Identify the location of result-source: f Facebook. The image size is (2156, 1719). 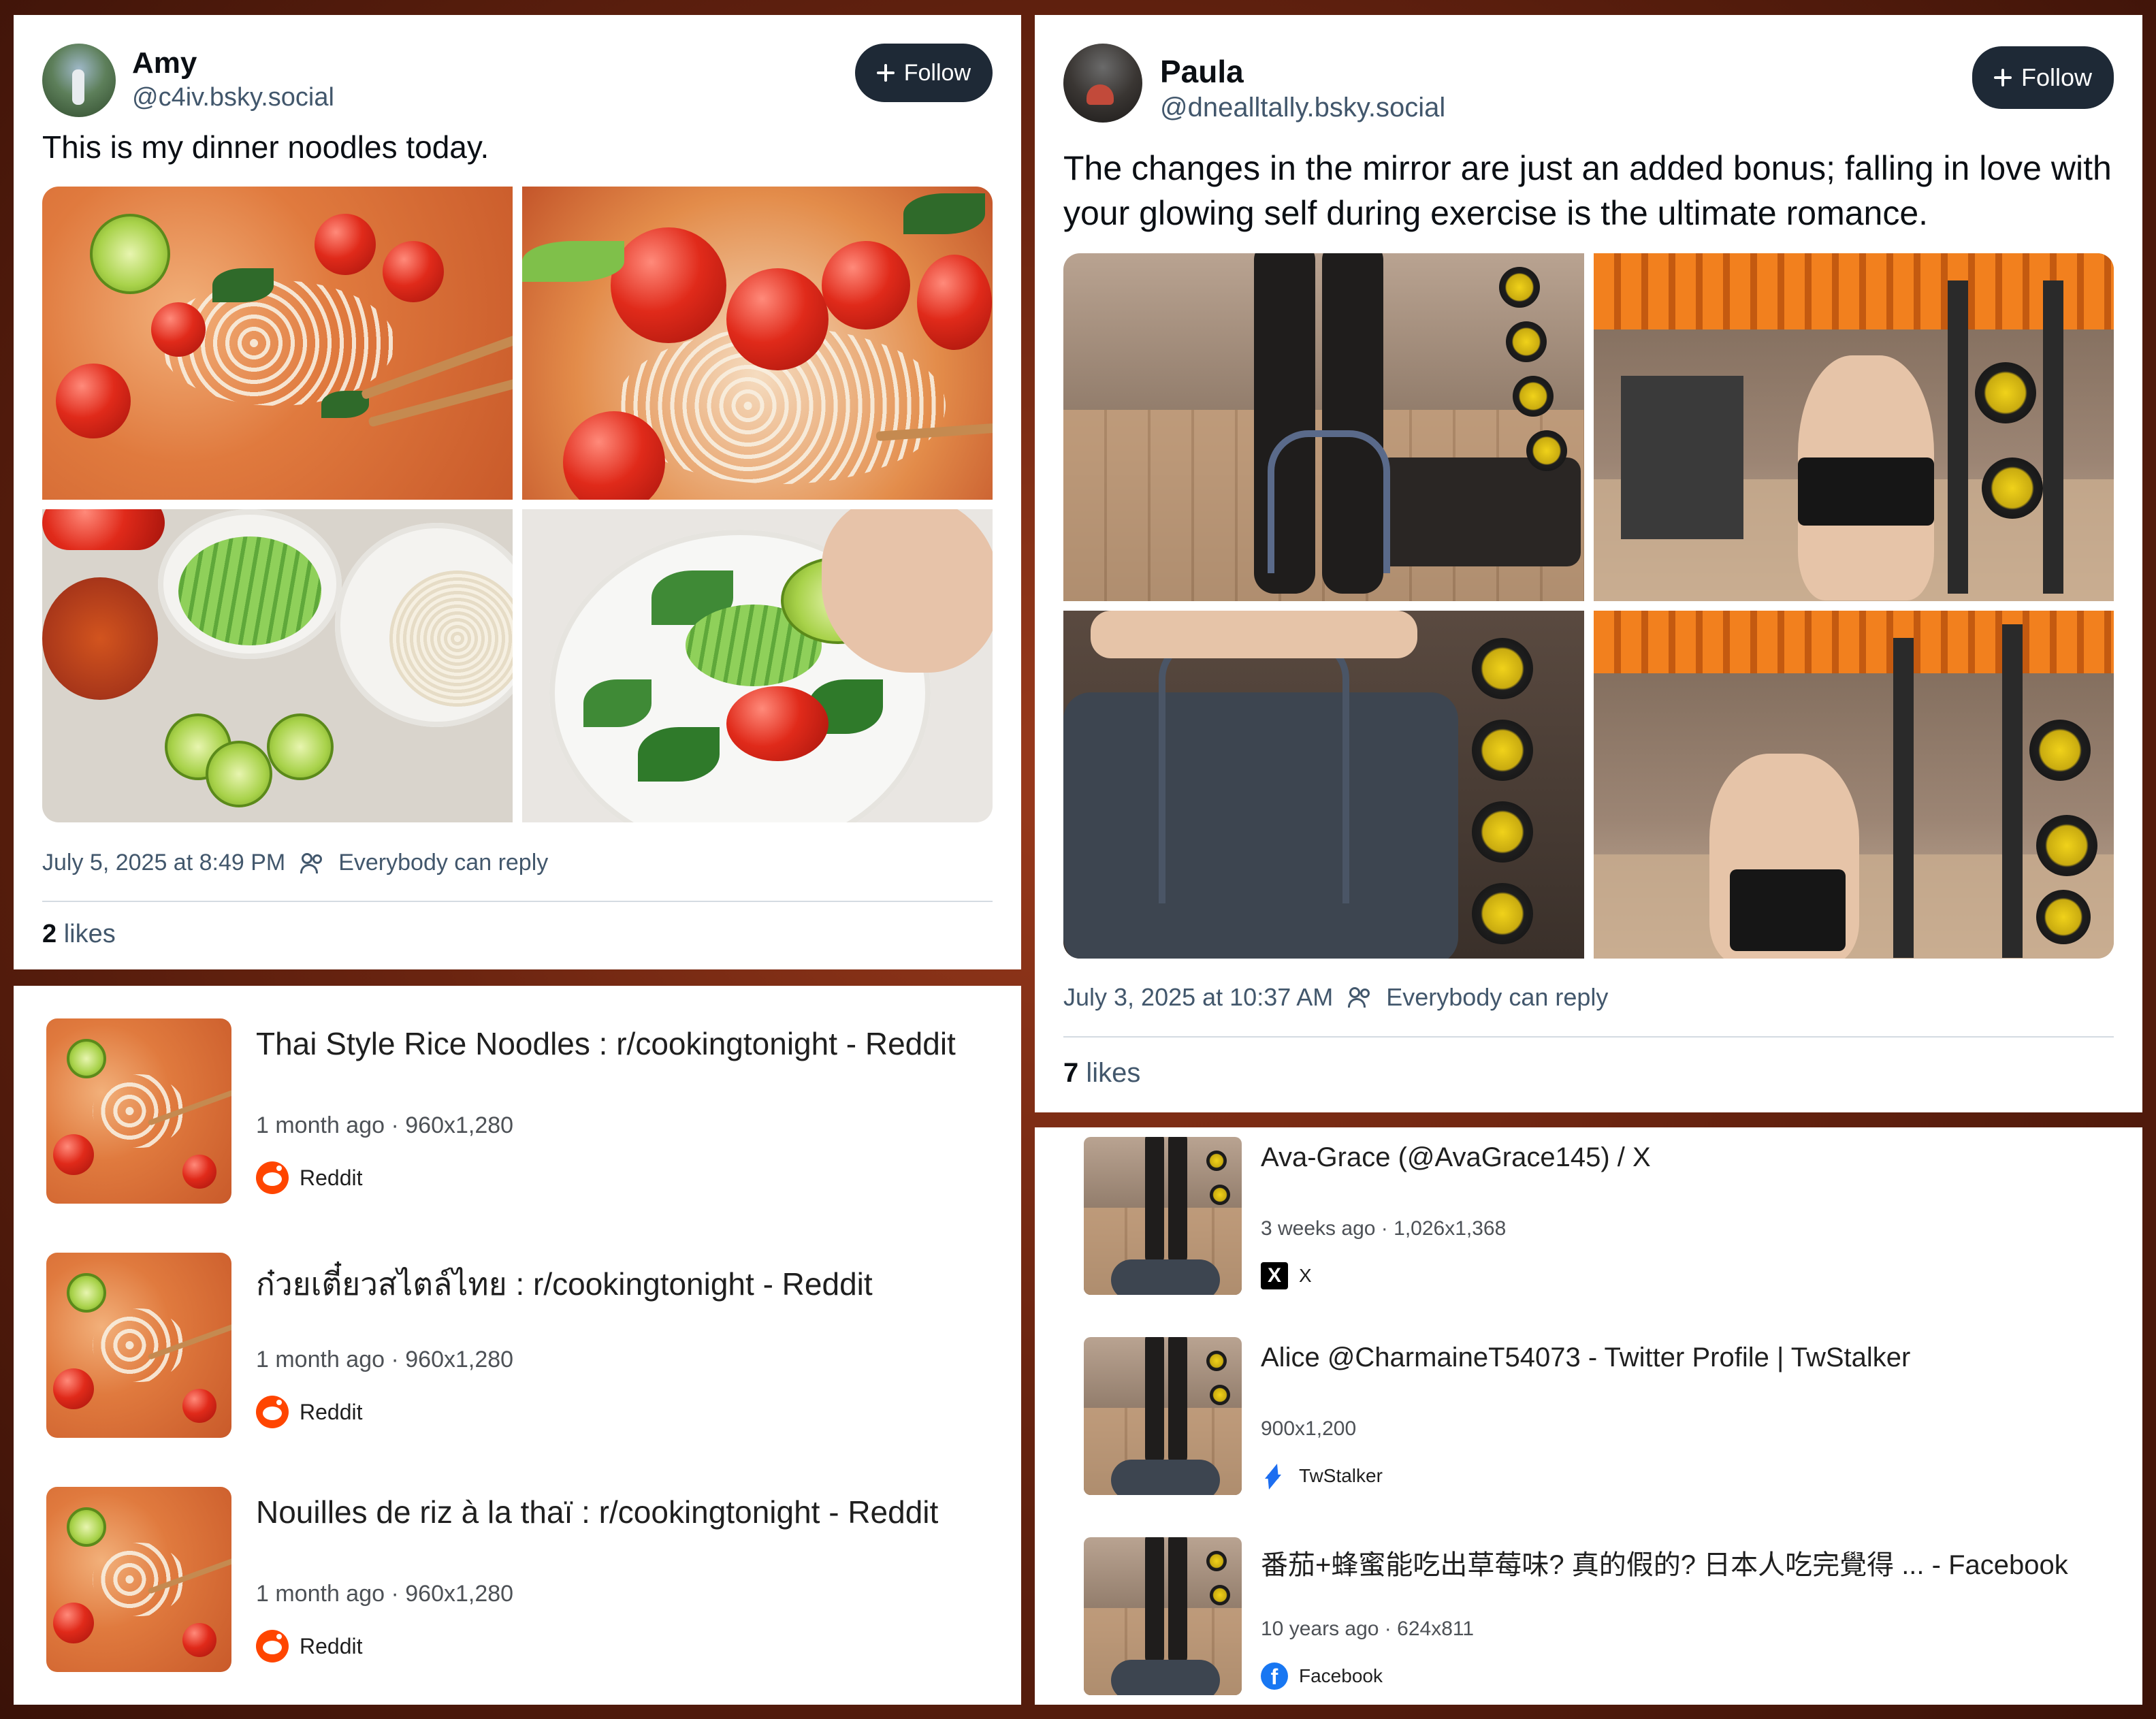
(1322, 1676).